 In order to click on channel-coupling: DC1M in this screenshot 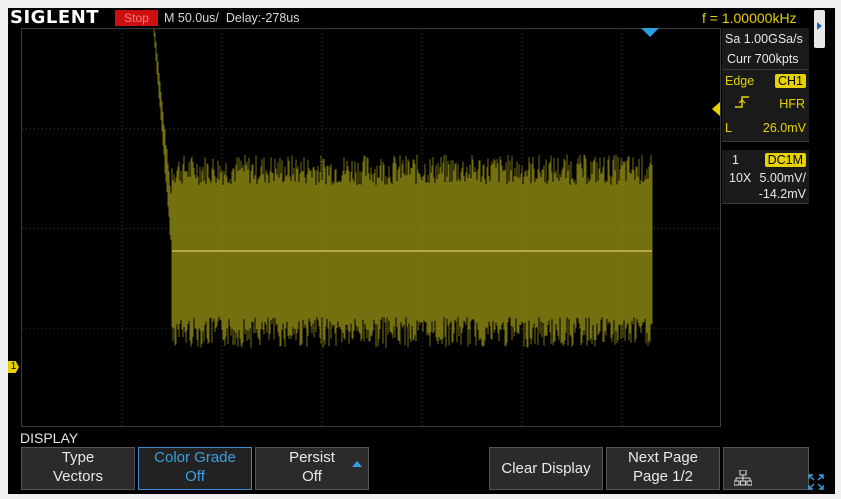, I will do `click(785, 160)`.